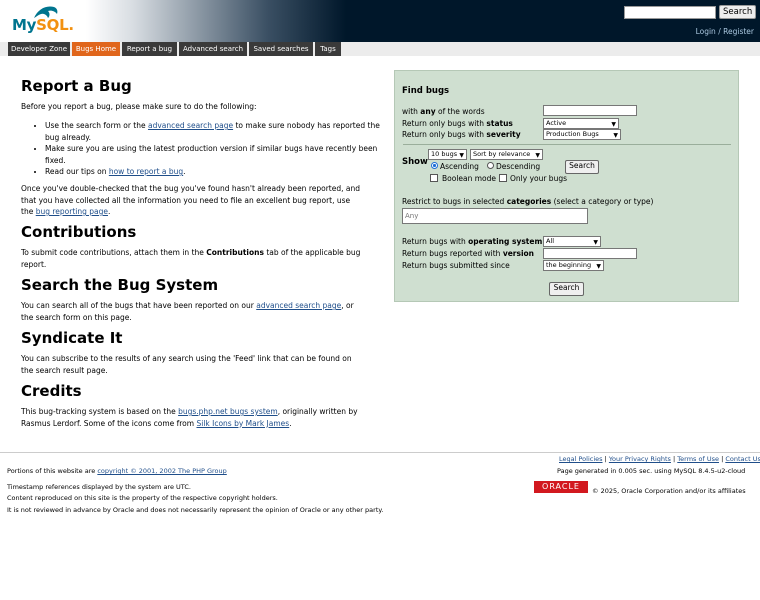 This screenshot has height=600, width=760. I want to click on login-link: Login, so click(706, 31).